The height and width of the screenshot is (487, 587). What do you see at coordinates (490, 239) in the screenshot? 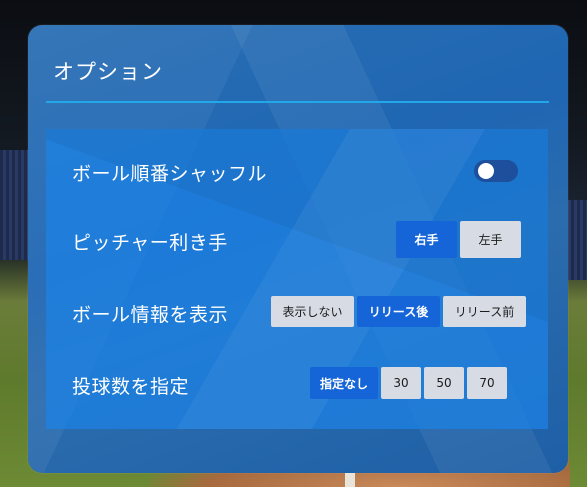
I see `left-hand-button: 左手` at bounding box center [490, 239].